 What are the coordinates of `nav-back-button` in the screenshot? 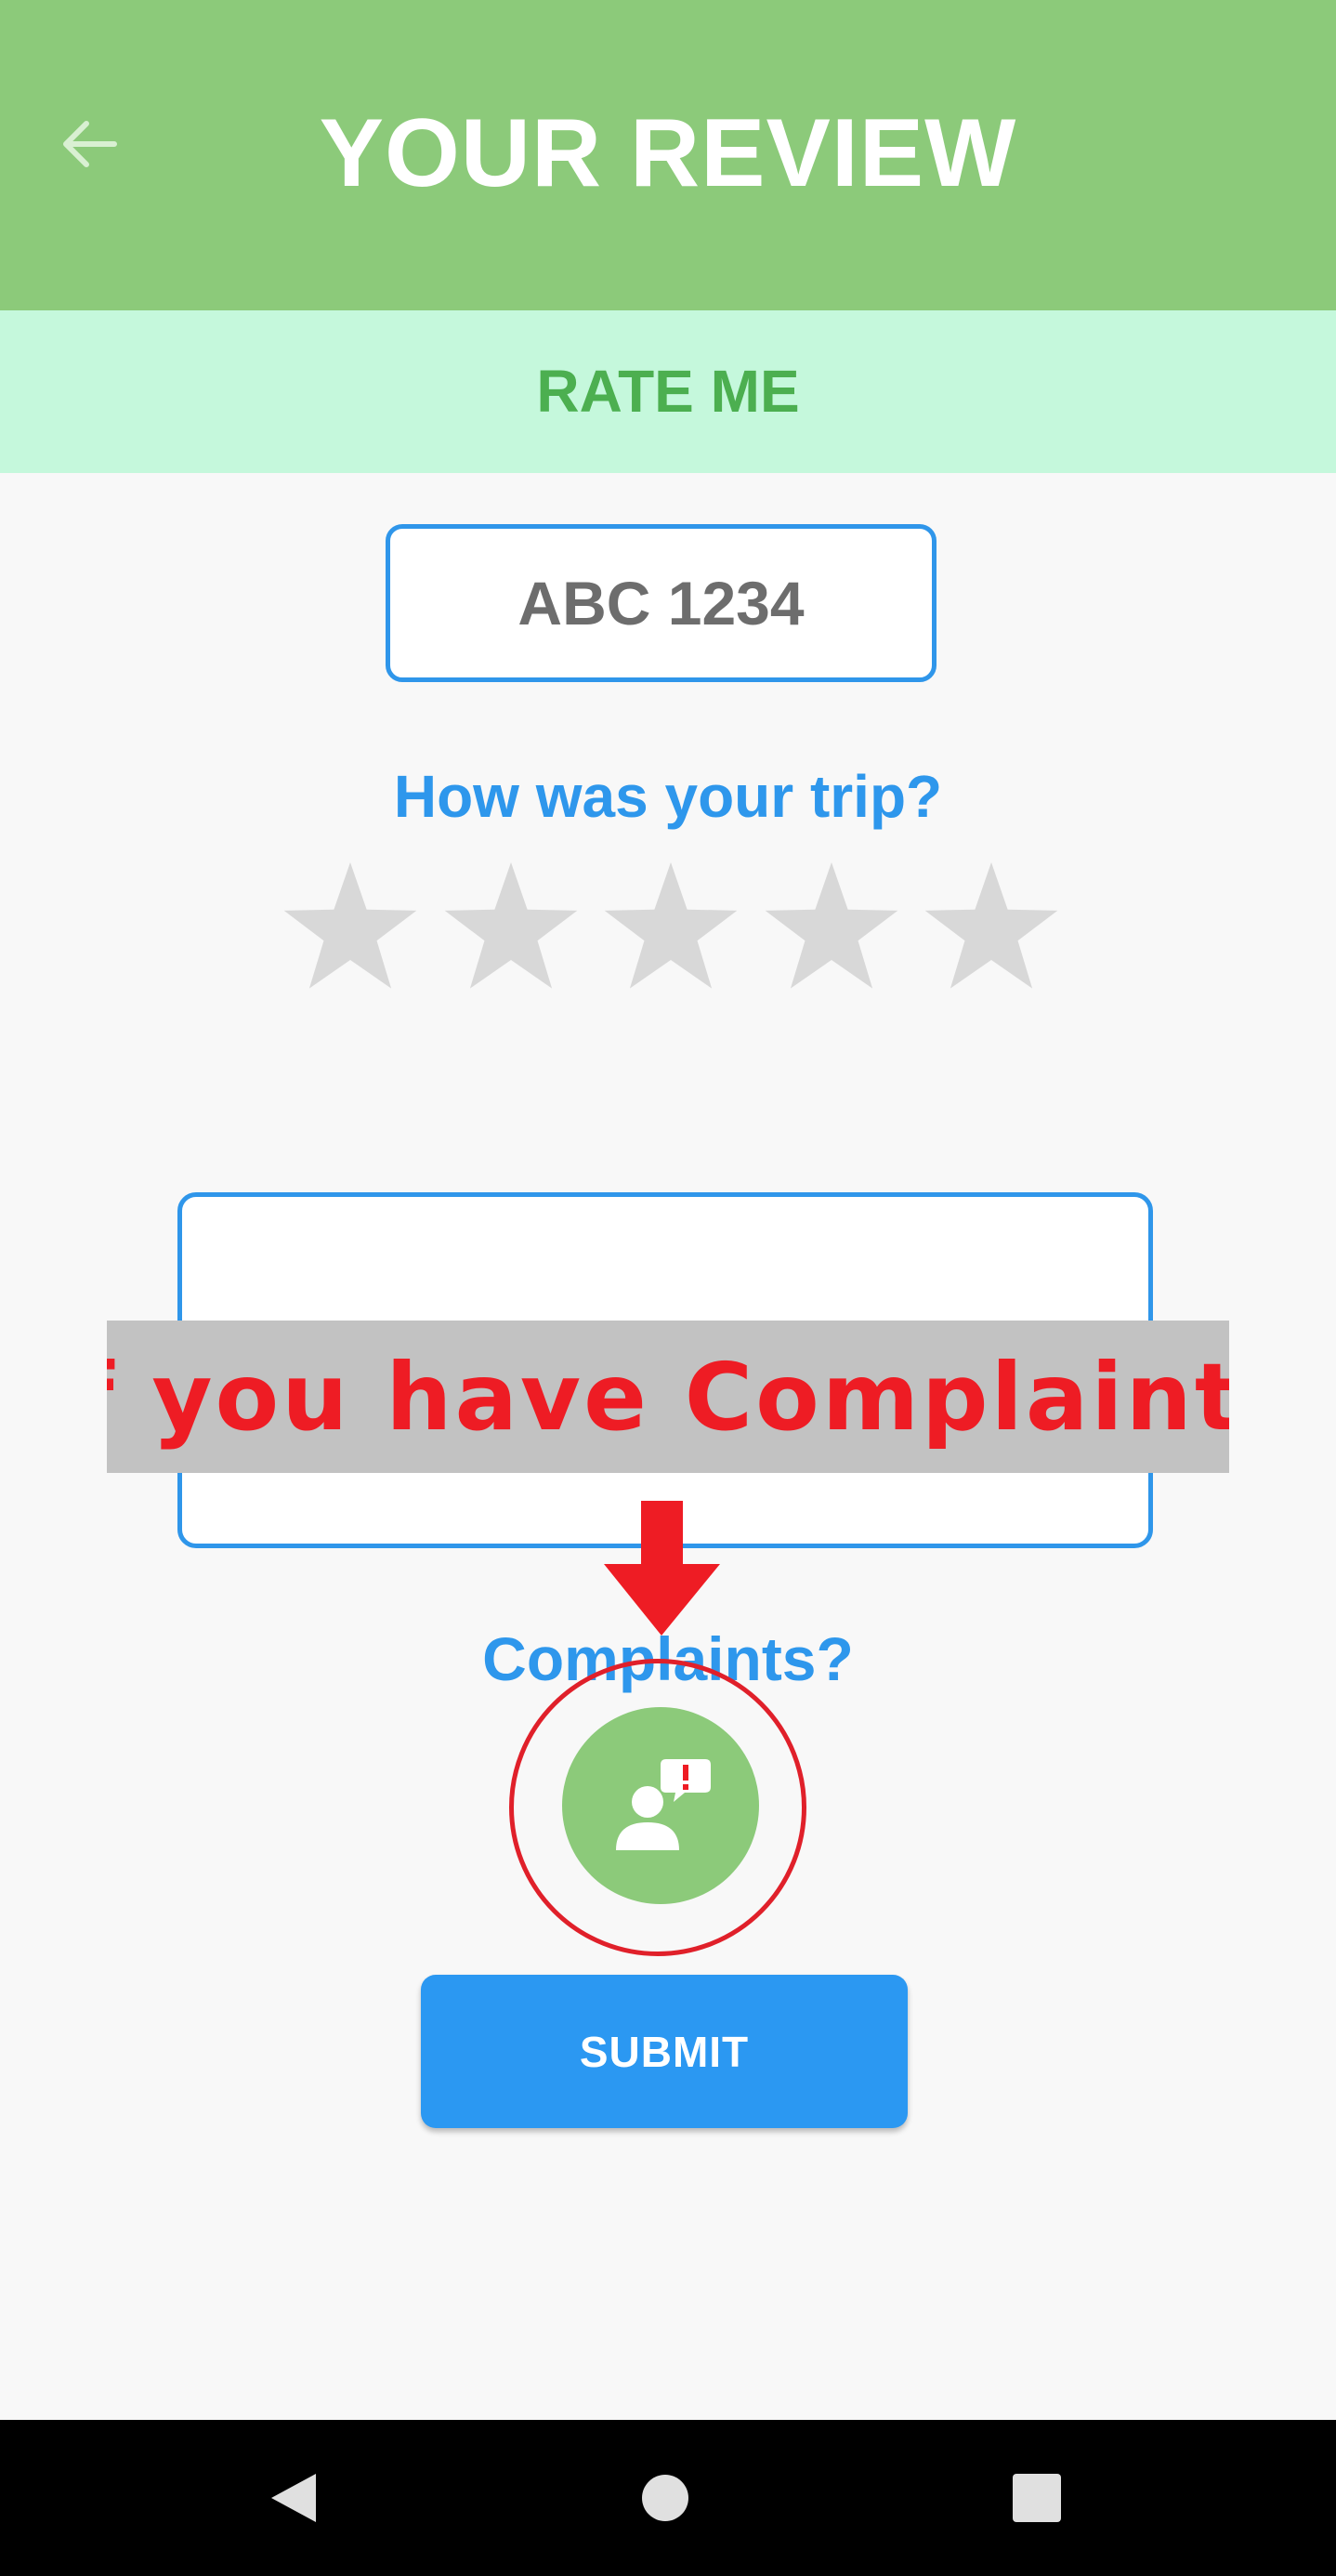 It's located at (294, 2498).